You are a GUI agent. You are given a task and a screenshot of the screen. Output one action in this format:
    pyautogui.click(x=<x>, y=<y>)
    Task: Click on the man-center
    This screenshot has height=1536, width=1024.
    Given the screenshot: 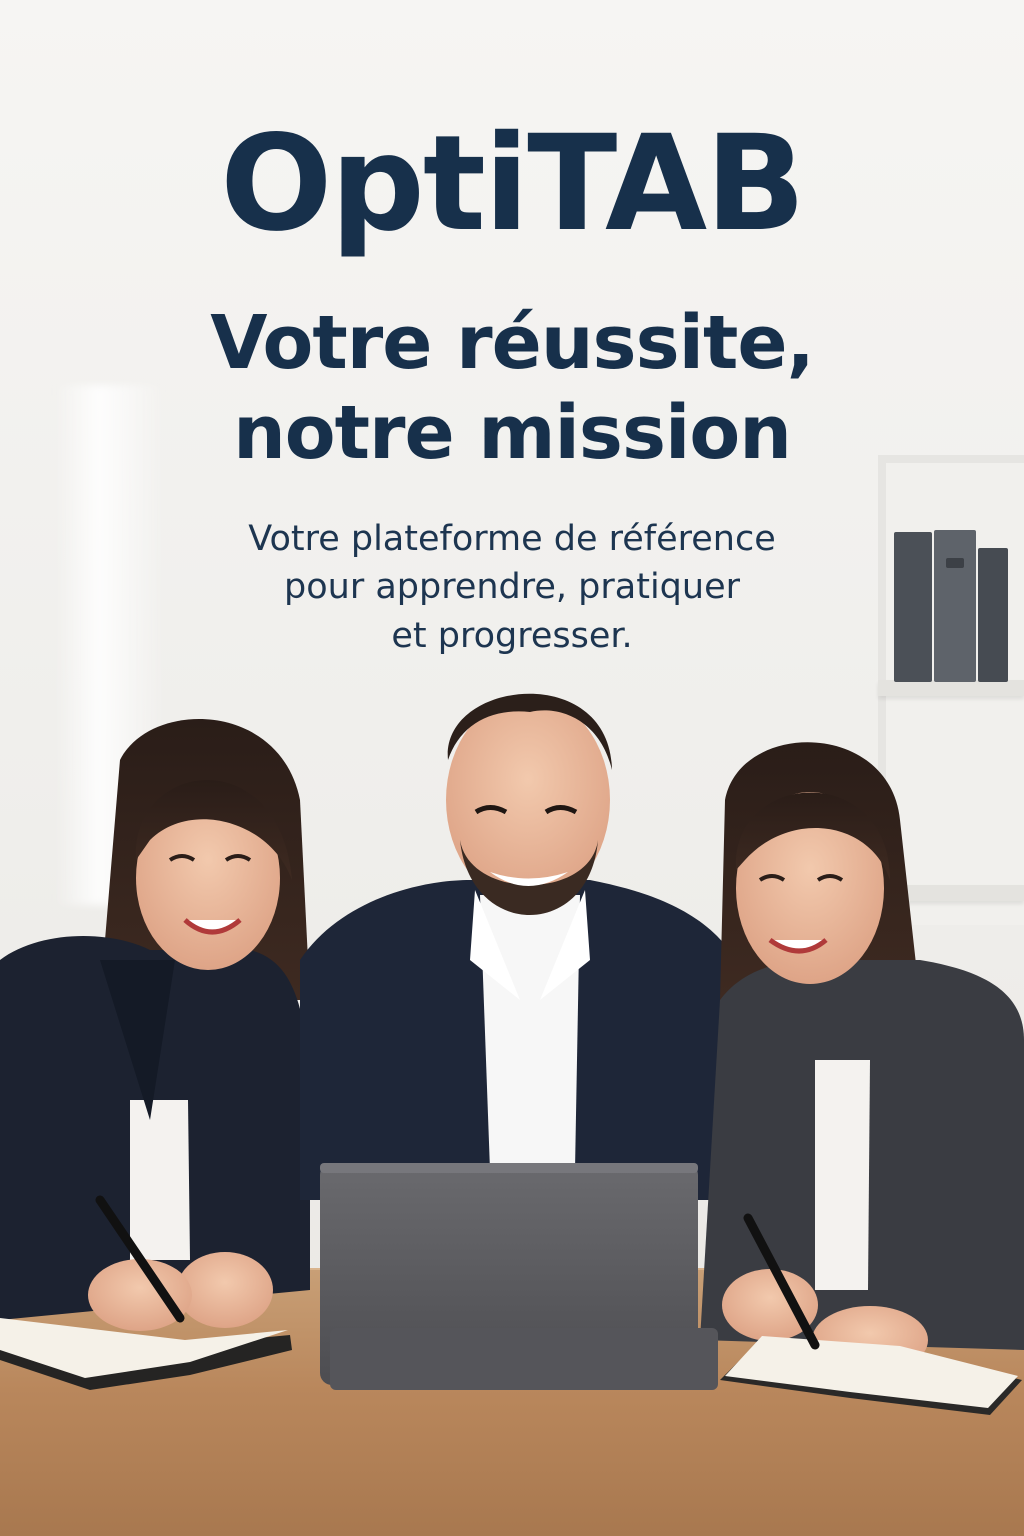 What is the action you would take?
    pyautogui.click(x=530, y=946)
    